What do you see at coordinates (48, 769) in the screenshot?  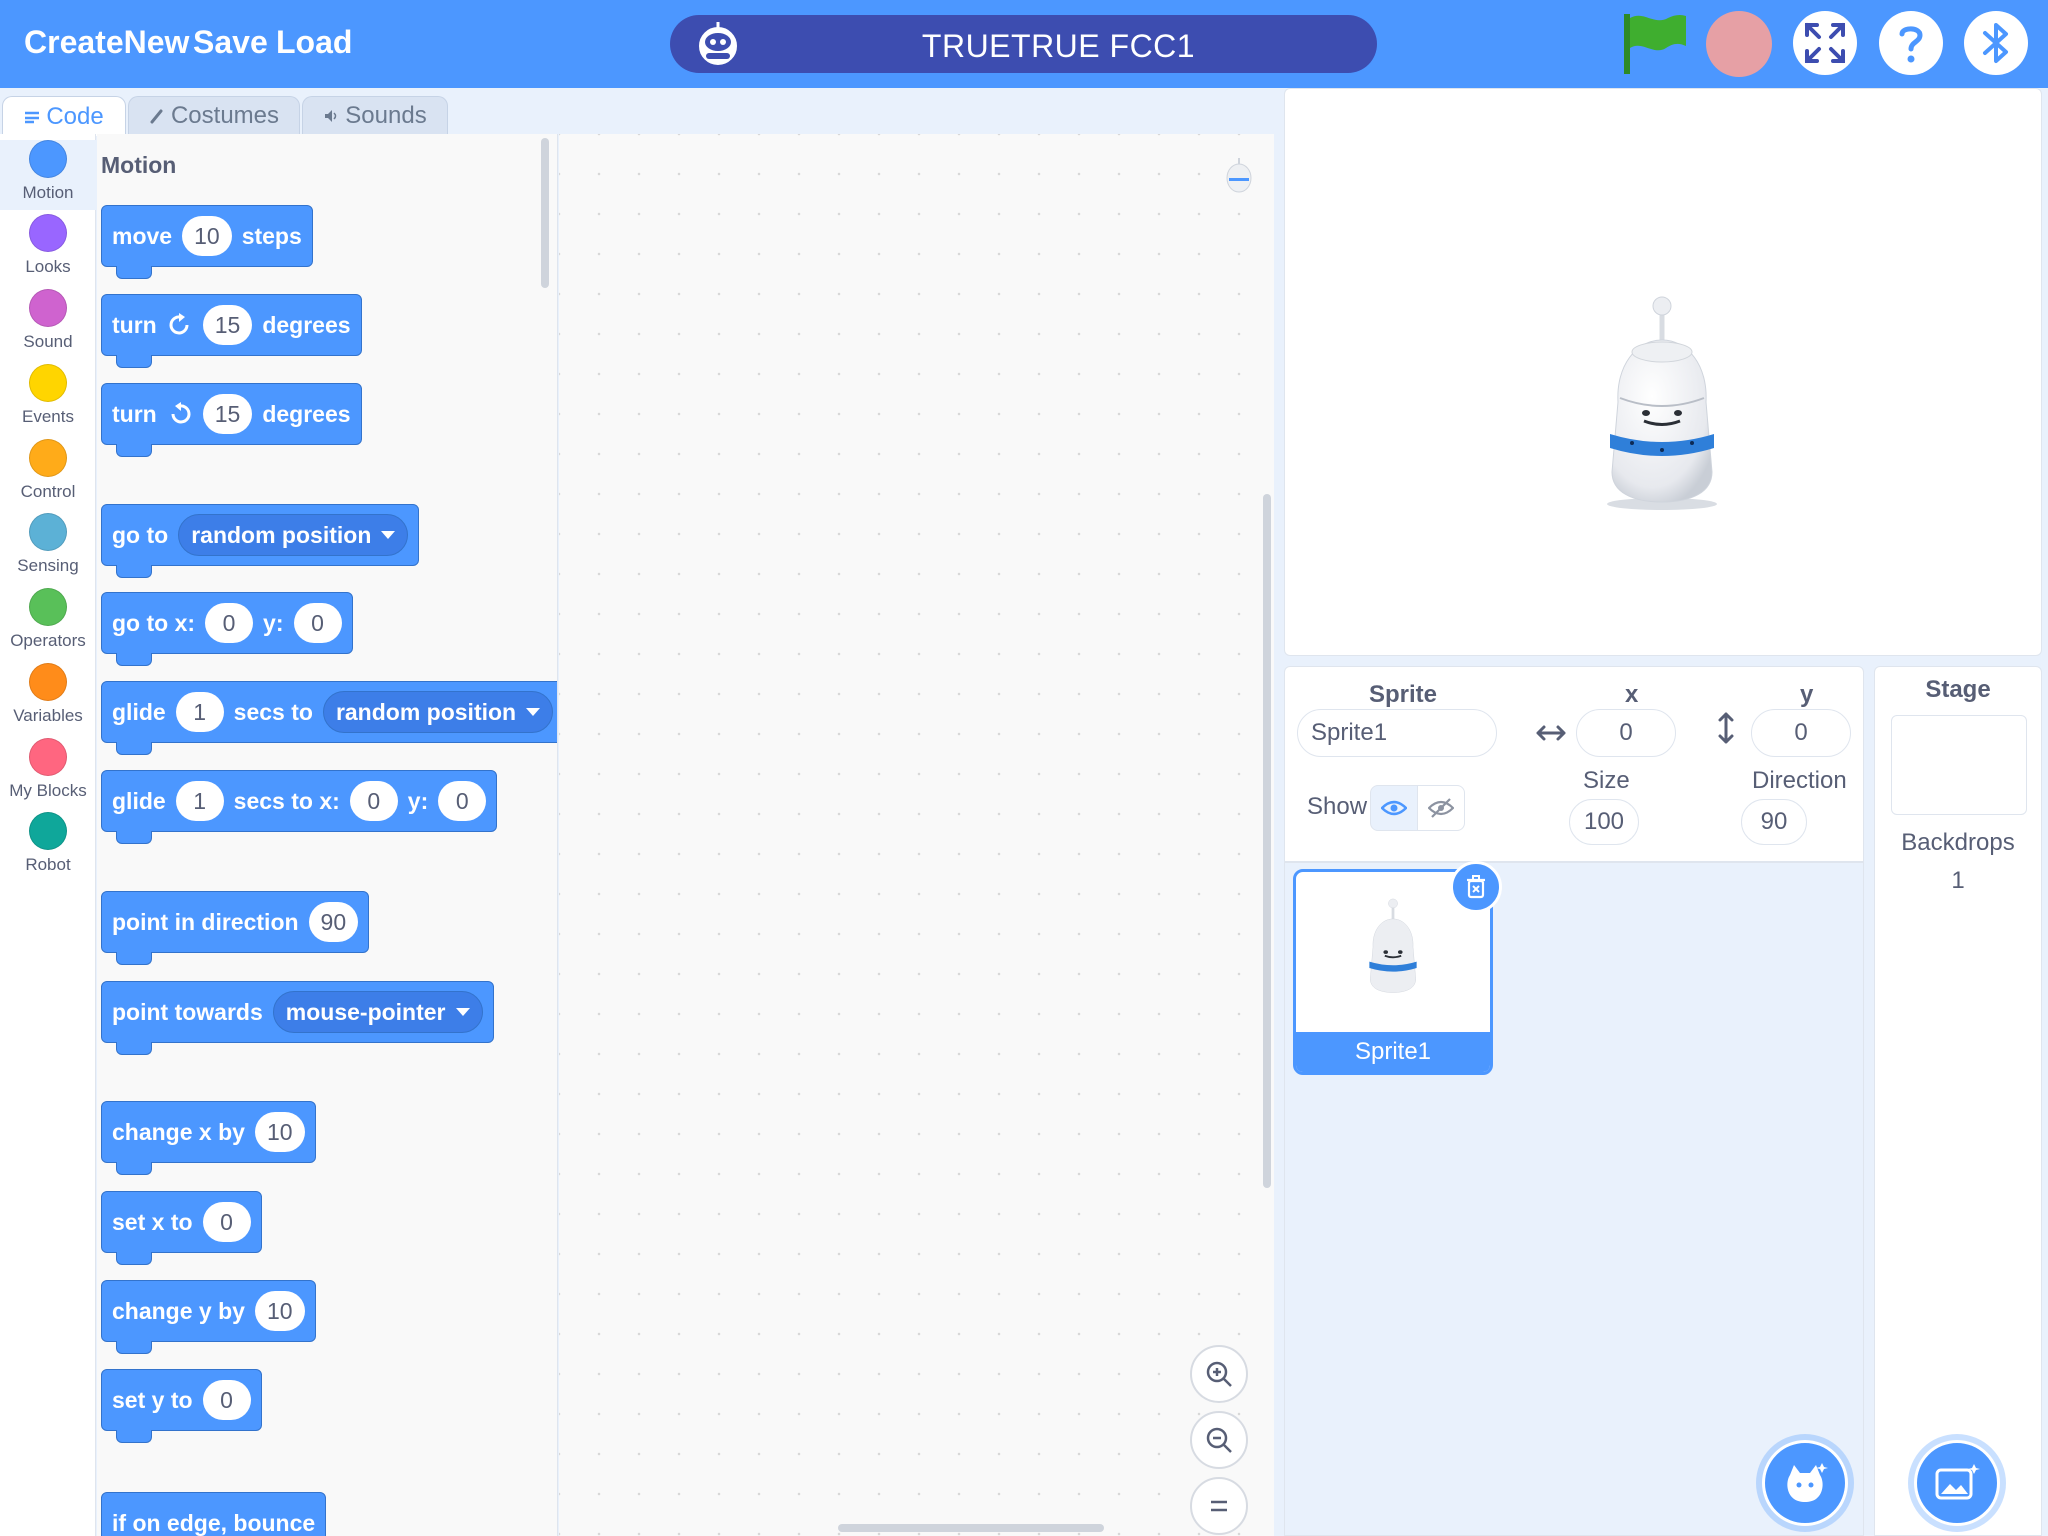 I see `category-my-blocks: My Blocks` at bounding box center [48, 769].